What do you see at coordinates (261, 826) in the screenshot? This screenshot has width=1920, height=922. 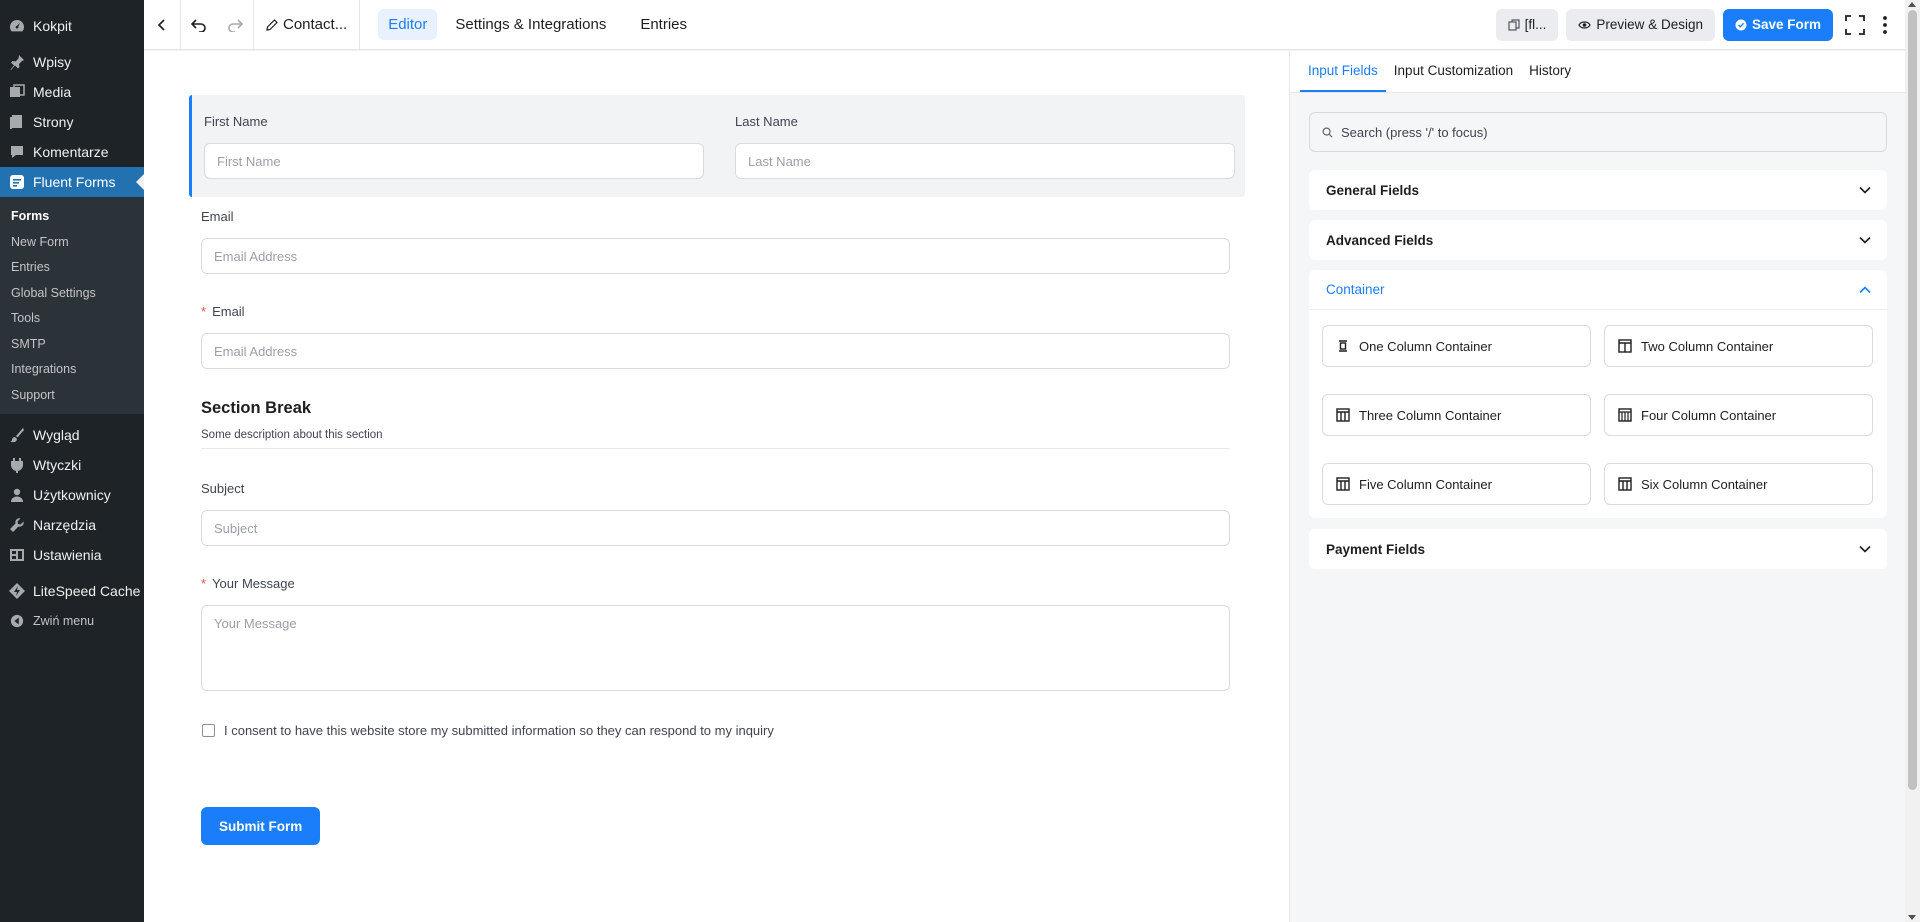 I see `submit-form-button: Submit Form` at bounding box center [261, 826].